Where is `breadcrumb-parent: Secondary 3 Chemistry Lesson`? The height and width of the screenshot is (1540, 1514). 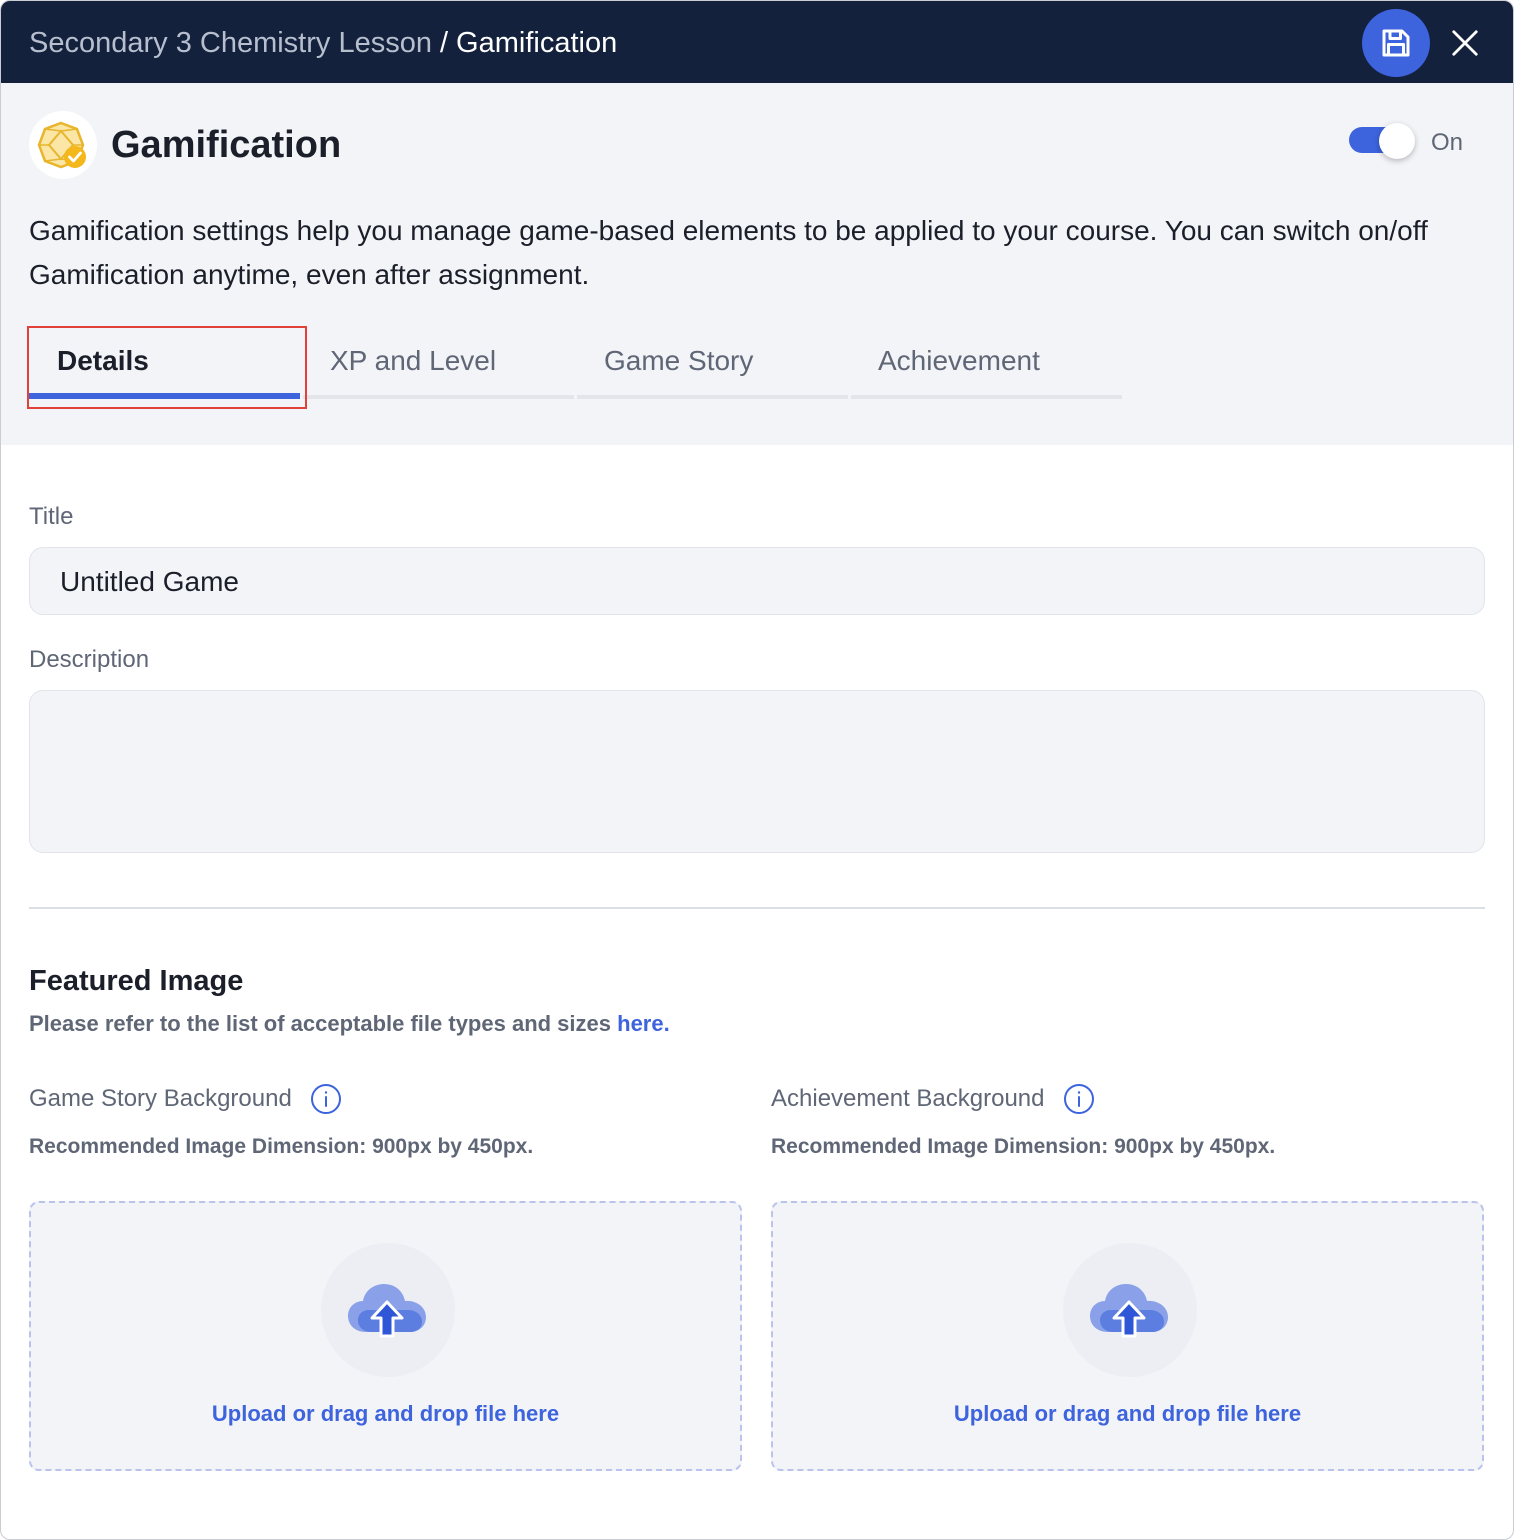 breadcrumb-parent: Secondary 3 Chemistry Lesson is located at coordinates (230, 43).